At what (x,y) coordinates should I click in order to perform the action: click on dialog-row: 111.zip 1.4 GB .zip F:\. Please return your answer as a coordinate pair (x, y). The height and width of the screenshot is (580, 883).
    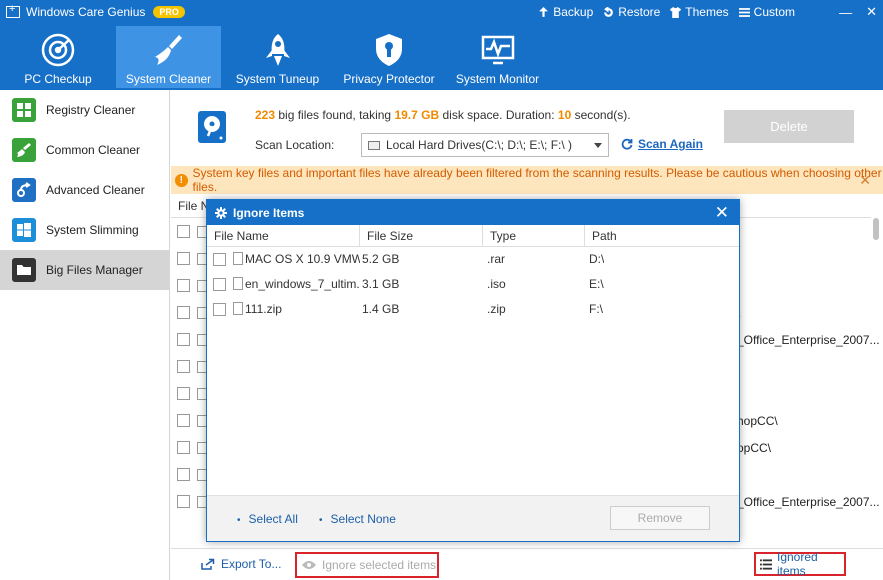
    Looking at the image, I should click on (473, 309).